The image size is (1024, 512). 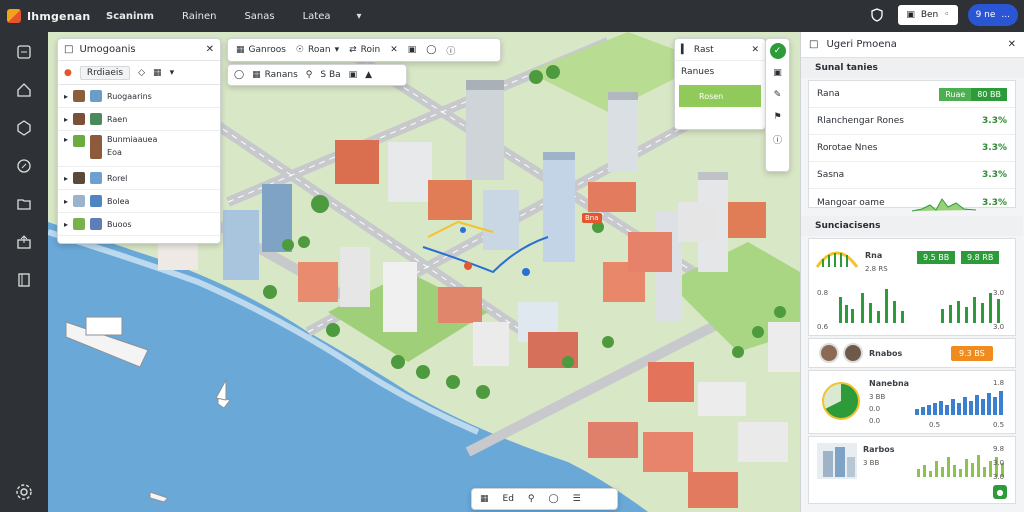 I want to click on toolbar2-item-0: ▦ Ranans, so click(x=275, y=75).